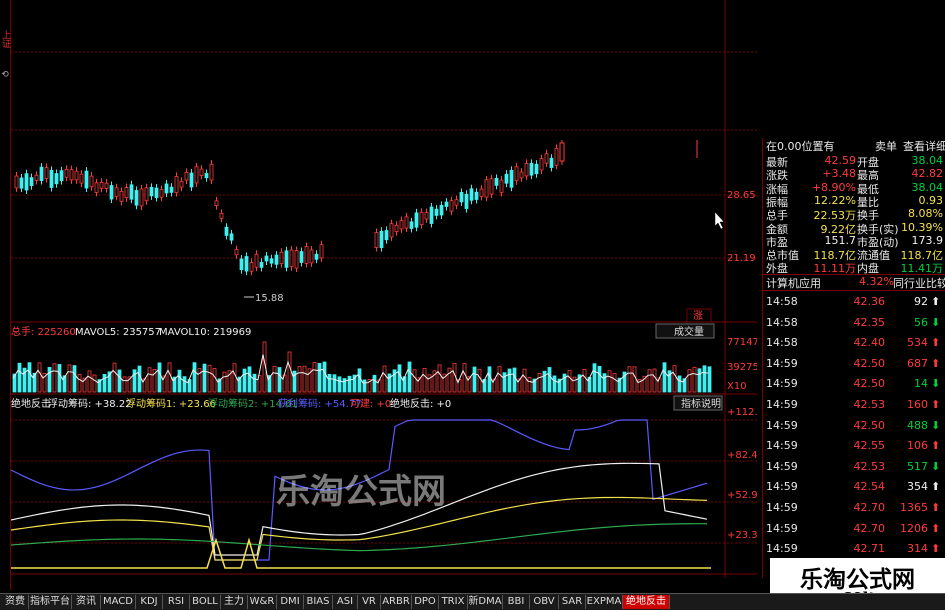  What do you see at coordinates (369, 602) in the screenshot?
I see `tab-vr: VR` at bounding box center [369, 602].